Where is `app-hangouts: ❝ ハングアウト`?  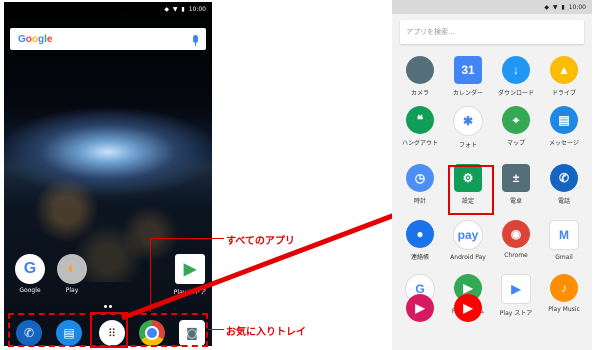
app-hangouts: ❝ ハングアウト is located at coordinates (420, 126).